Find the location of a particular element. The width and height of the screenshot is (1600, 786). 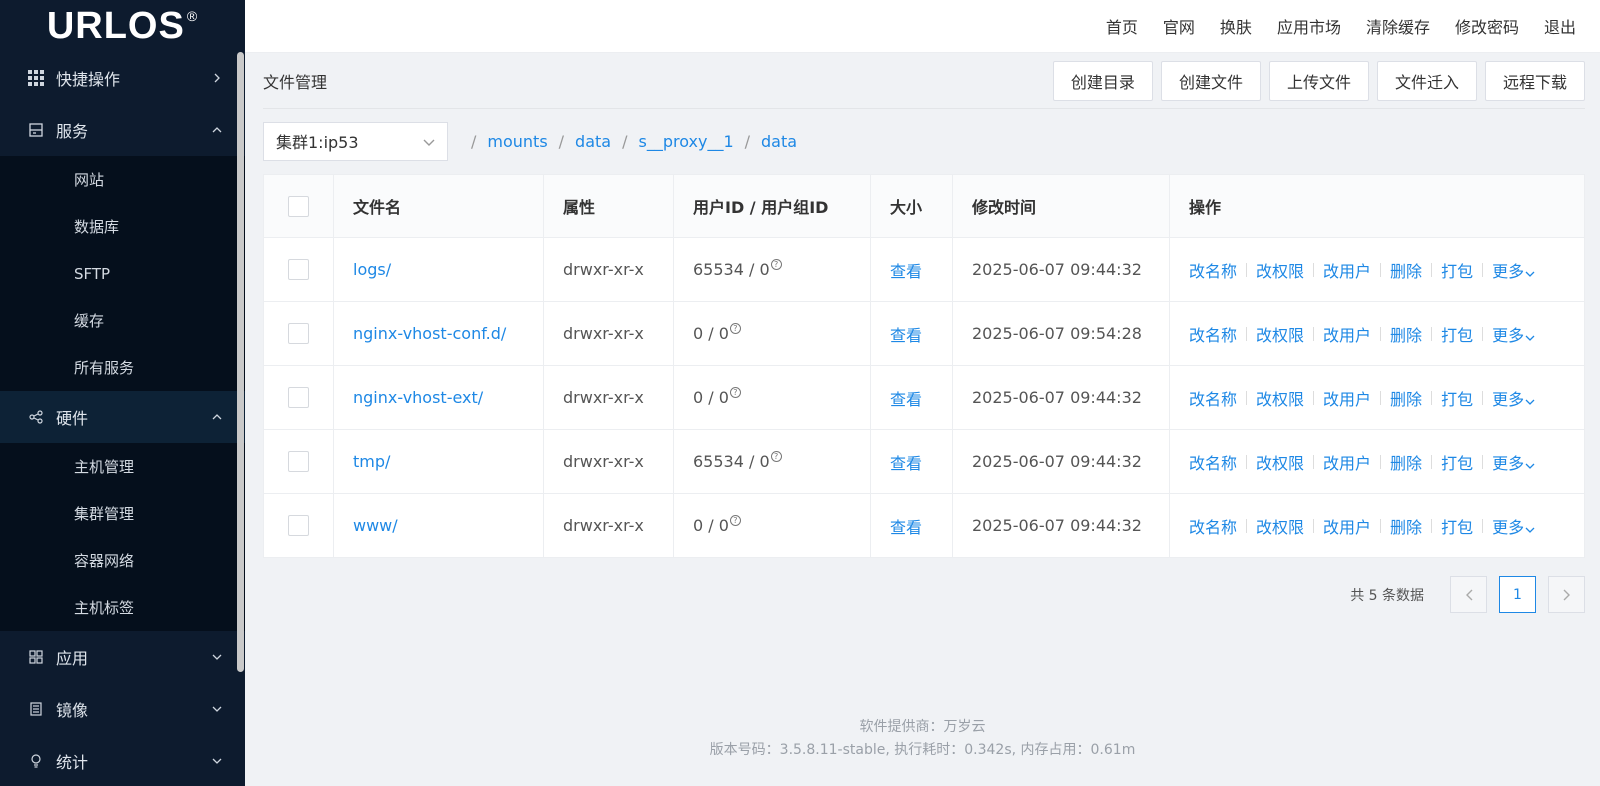

sidebar-item: 网站 is located at coordinates (122, 179).